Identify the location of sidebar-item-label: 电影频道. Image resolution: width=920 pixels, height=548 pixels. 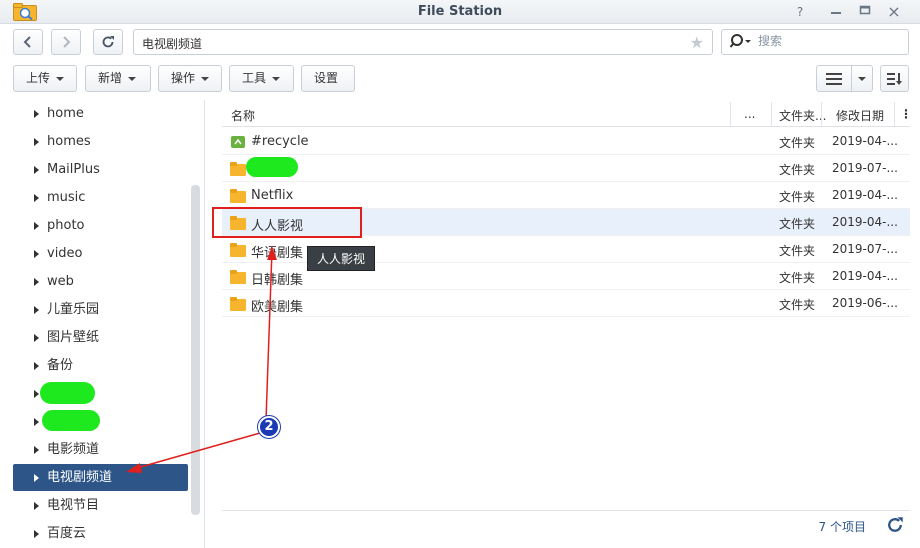
(73, 449).